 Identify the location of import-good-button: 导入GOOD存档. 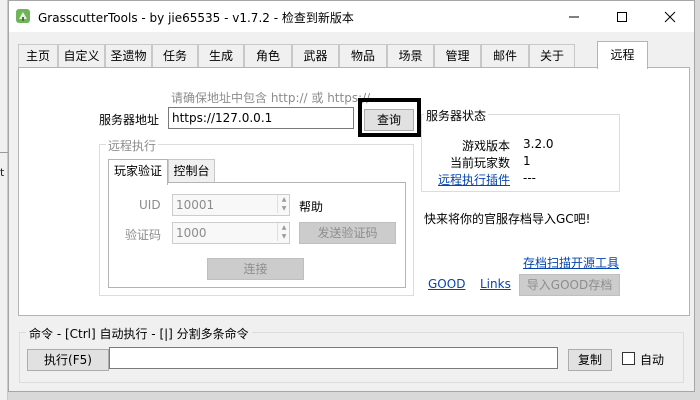
(569, 285).